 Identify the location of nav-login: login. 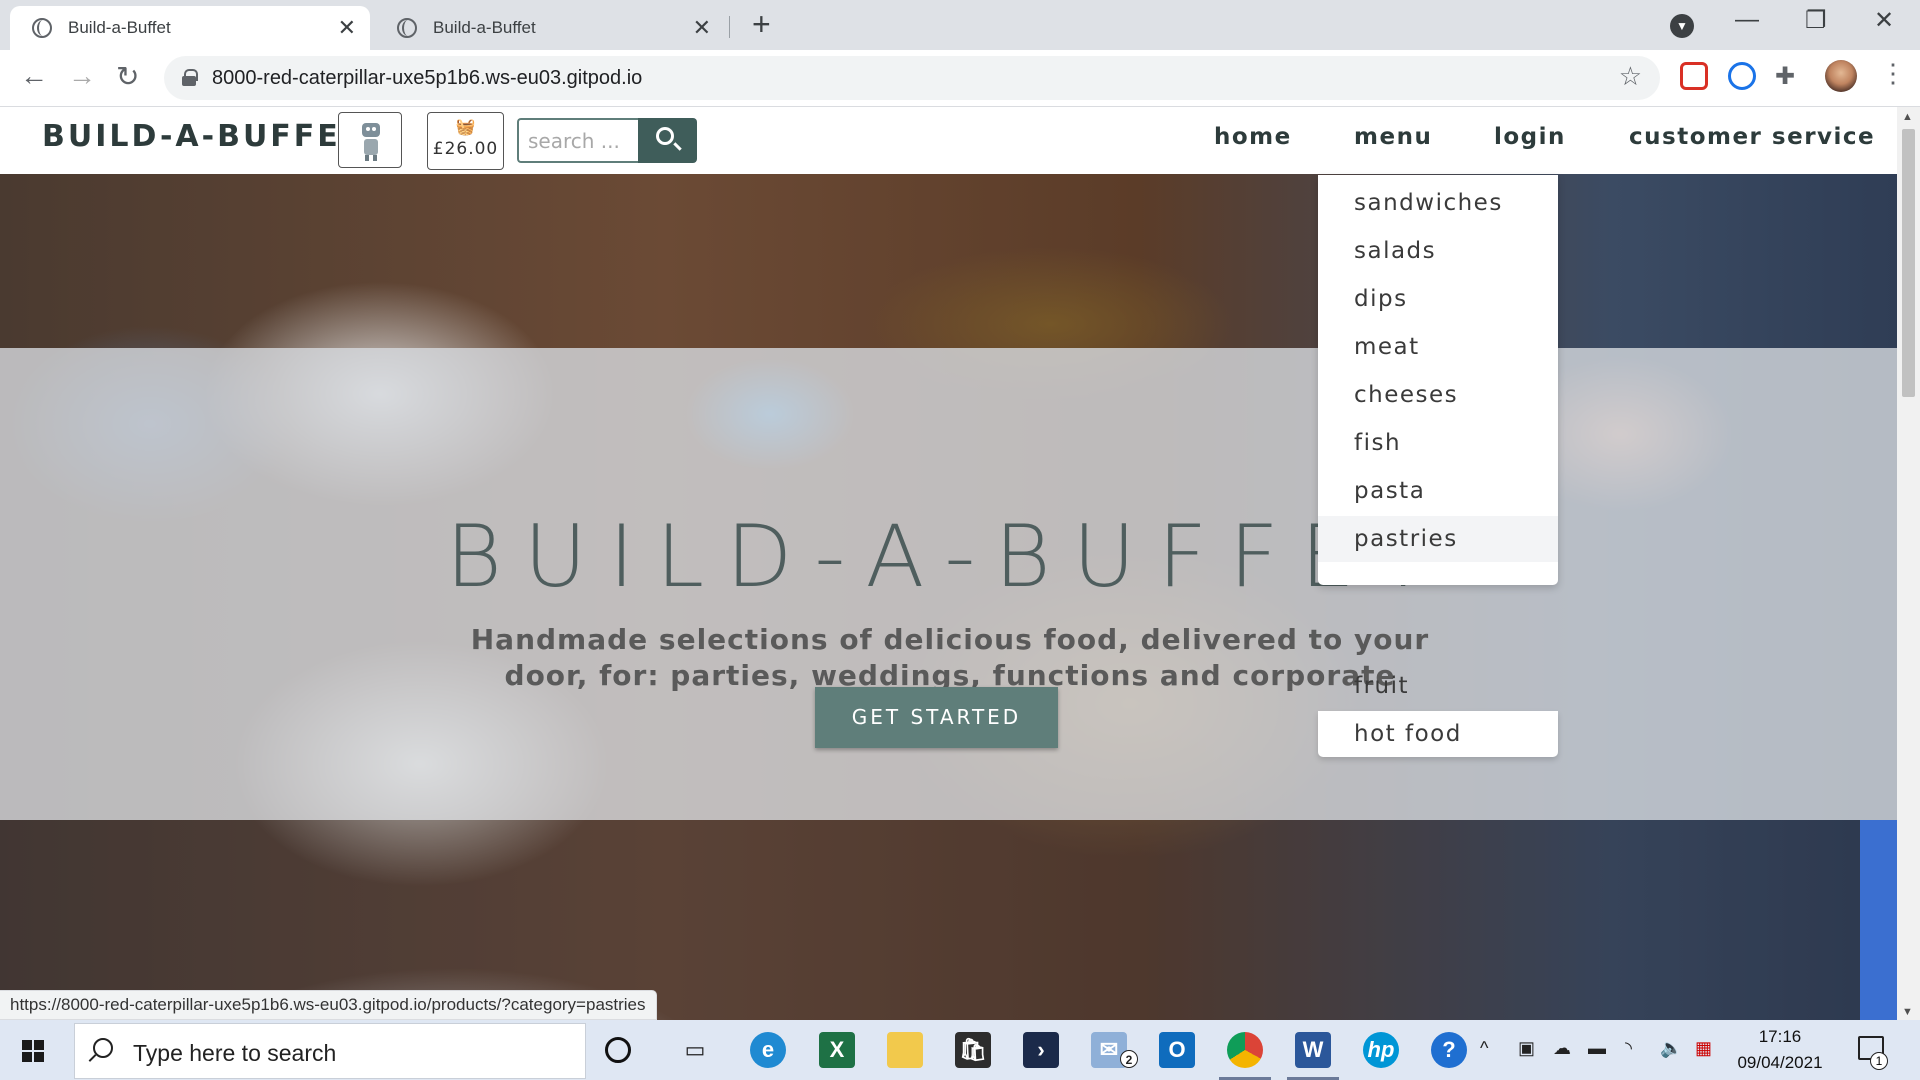
(1530, 137).